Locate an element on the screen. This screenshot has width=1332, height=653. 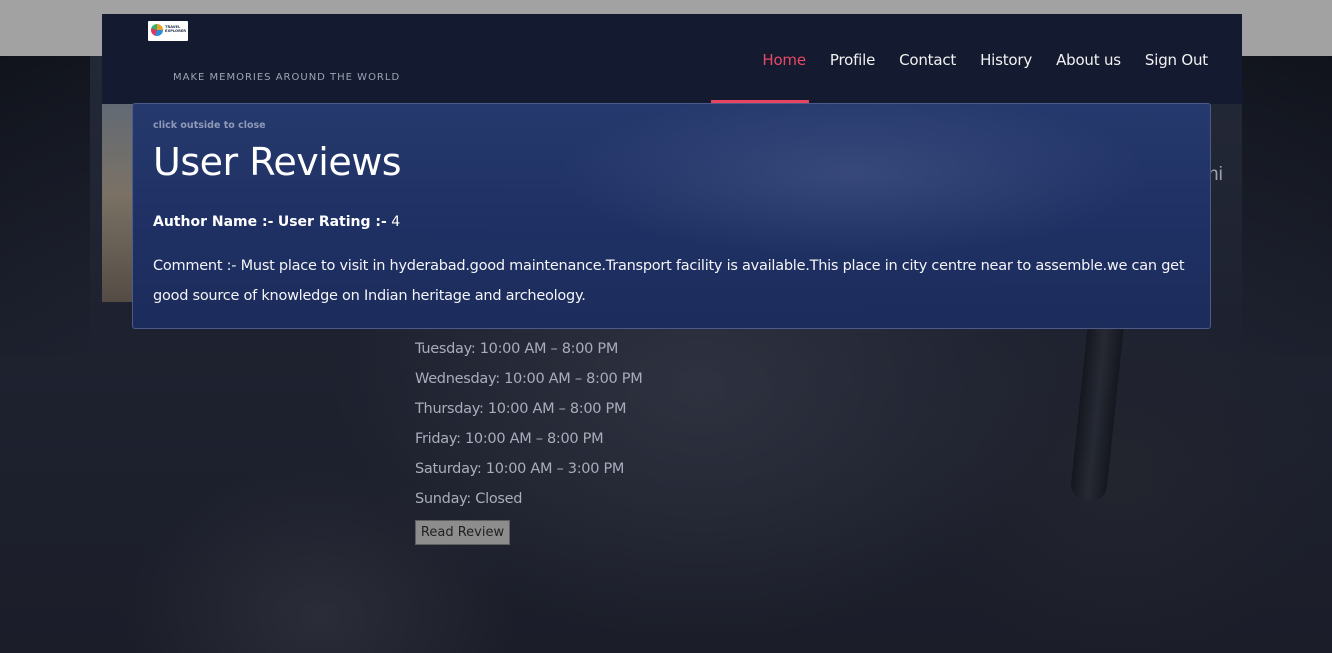
nav-history: History is located at coordinates (1006, 60).